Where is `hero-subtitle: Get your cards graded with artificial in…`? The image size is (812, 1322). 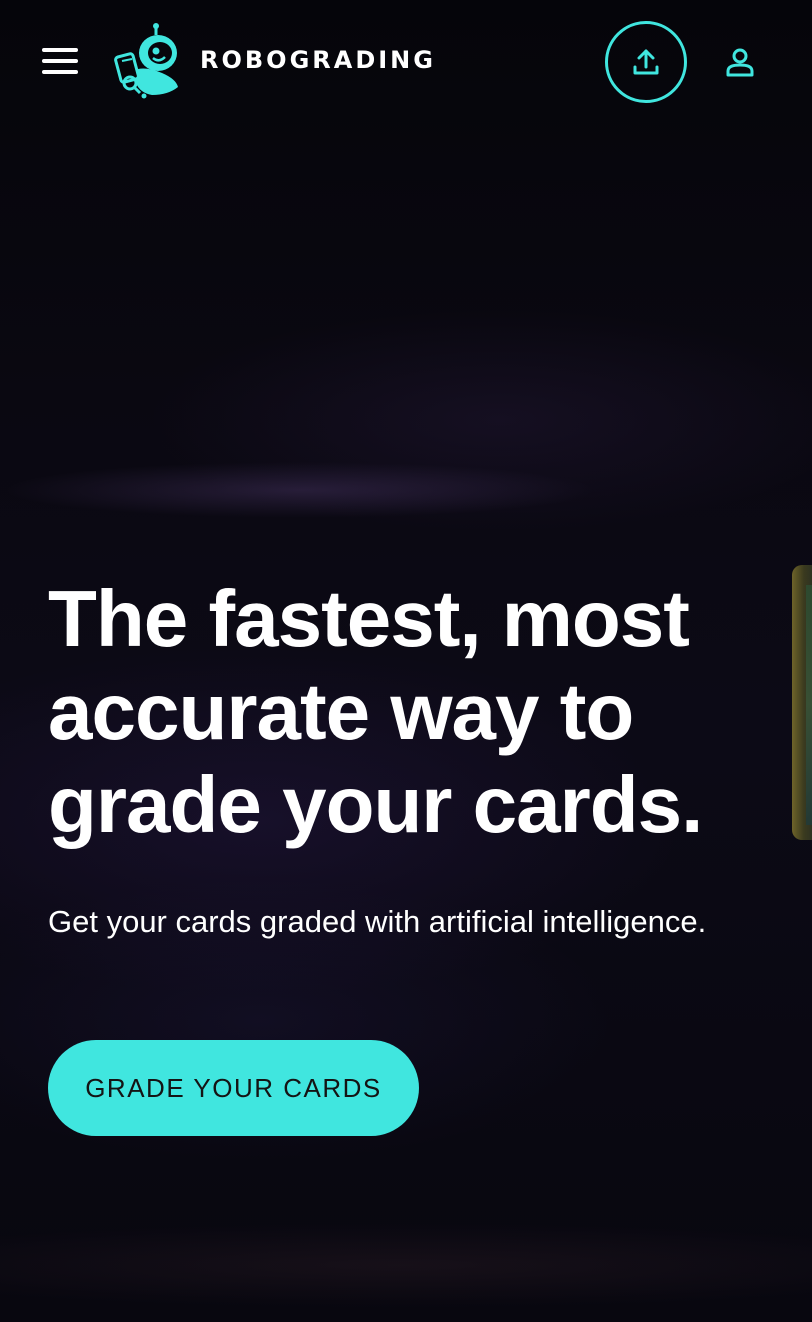 hero-subtitle: Get your cards graded with artificial in… is located at coordinates (377, 921).